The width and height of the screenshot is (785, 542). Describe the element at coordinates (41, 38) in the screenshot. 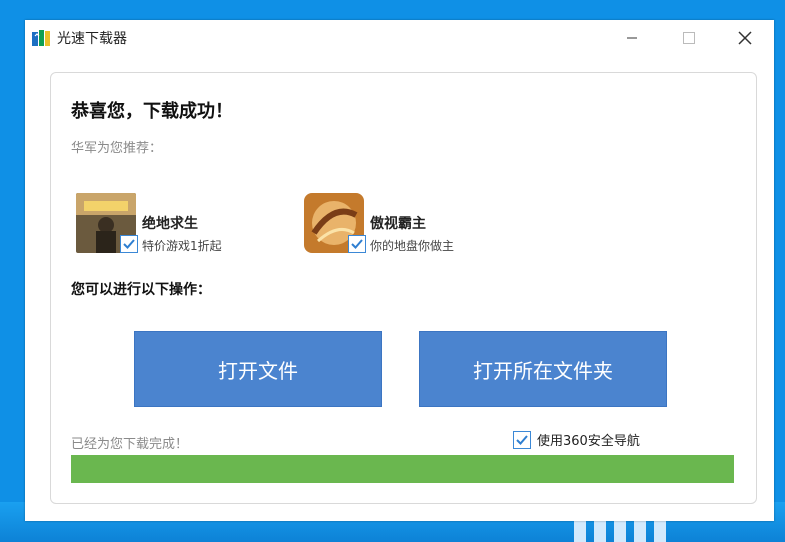

I see `app-icon` at that location.